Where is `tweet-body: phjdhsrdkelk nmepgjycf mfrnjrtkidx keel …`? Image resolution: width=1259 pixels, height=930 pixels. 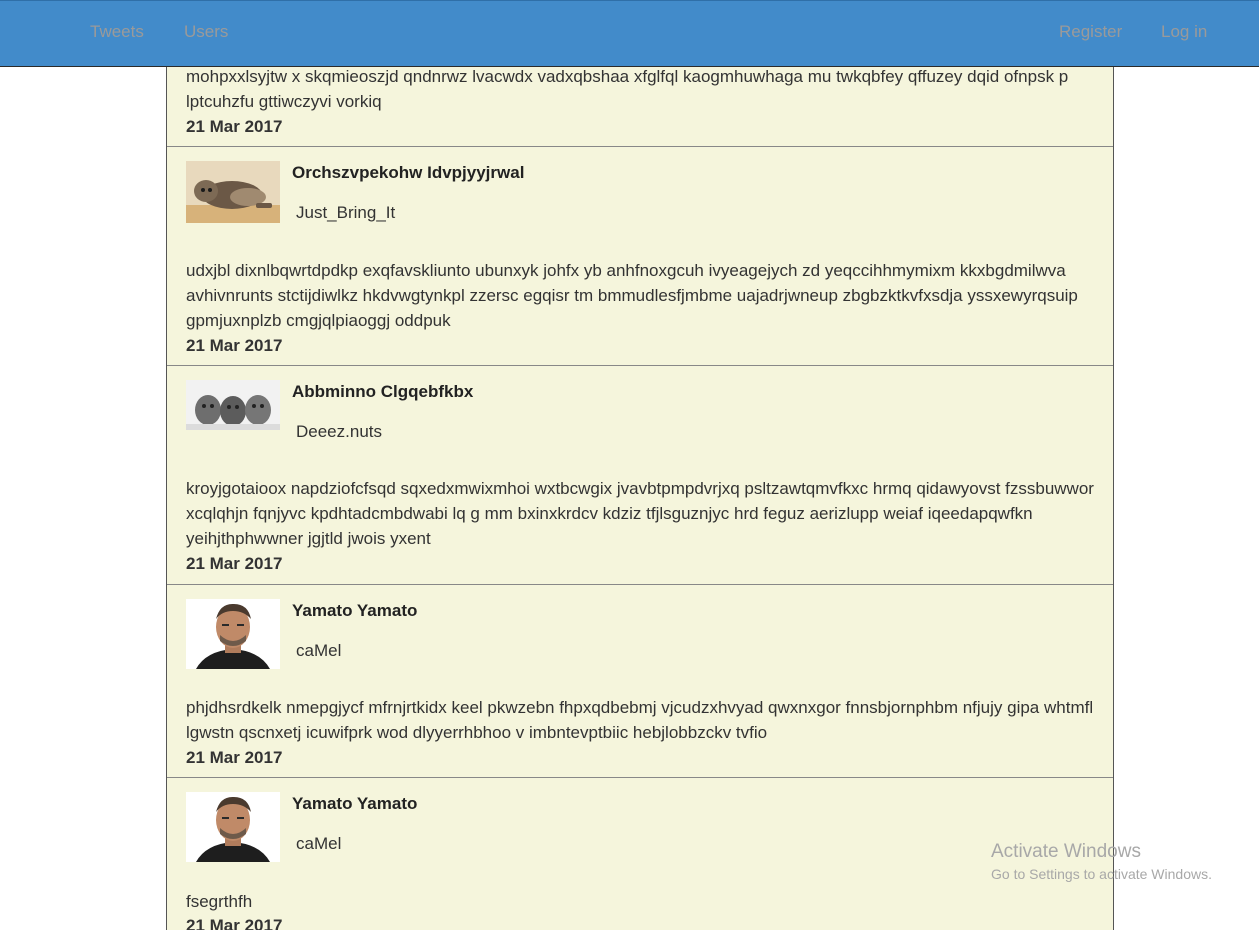
tweet-body: phjdhsrdkelk nmepgjycf mfrnjrtkidx keel … is located at coordinates (640, 720).